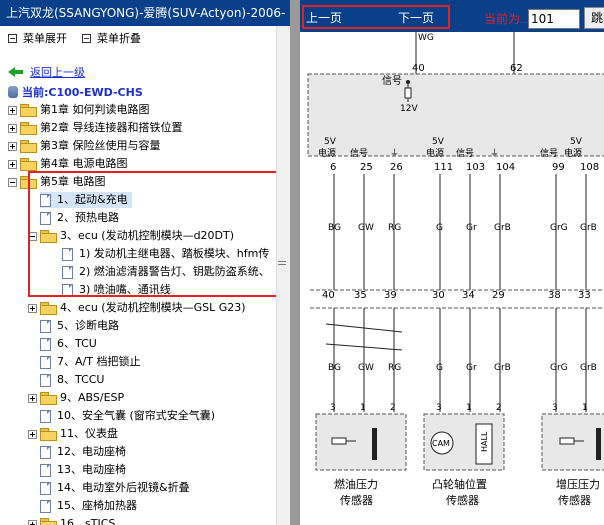 Image resolution: width=604 pixels, height=525 pixels. What do you see at coordinates (153, 307) in the screenshot?
I see `tree-label: 4、ecu (发动机控制模块—GSL G23)` at bounding box center [153, 307].